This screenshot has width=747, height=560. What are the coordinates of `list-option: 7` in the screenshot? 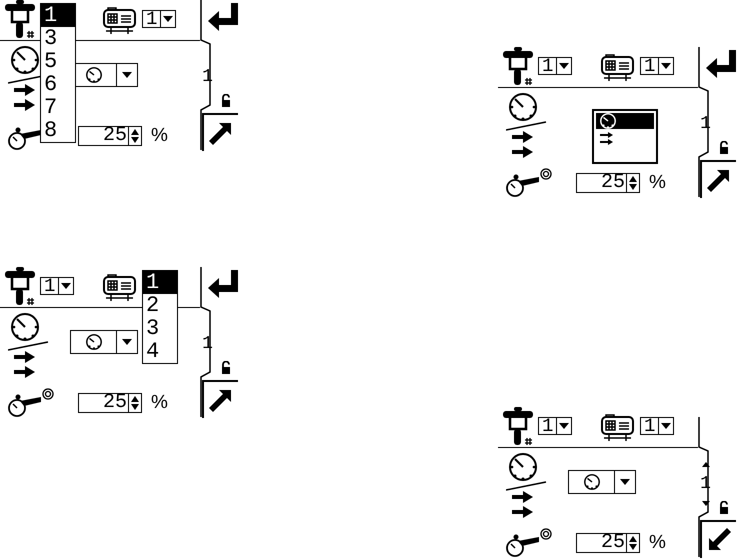 It's located at (58, 107).